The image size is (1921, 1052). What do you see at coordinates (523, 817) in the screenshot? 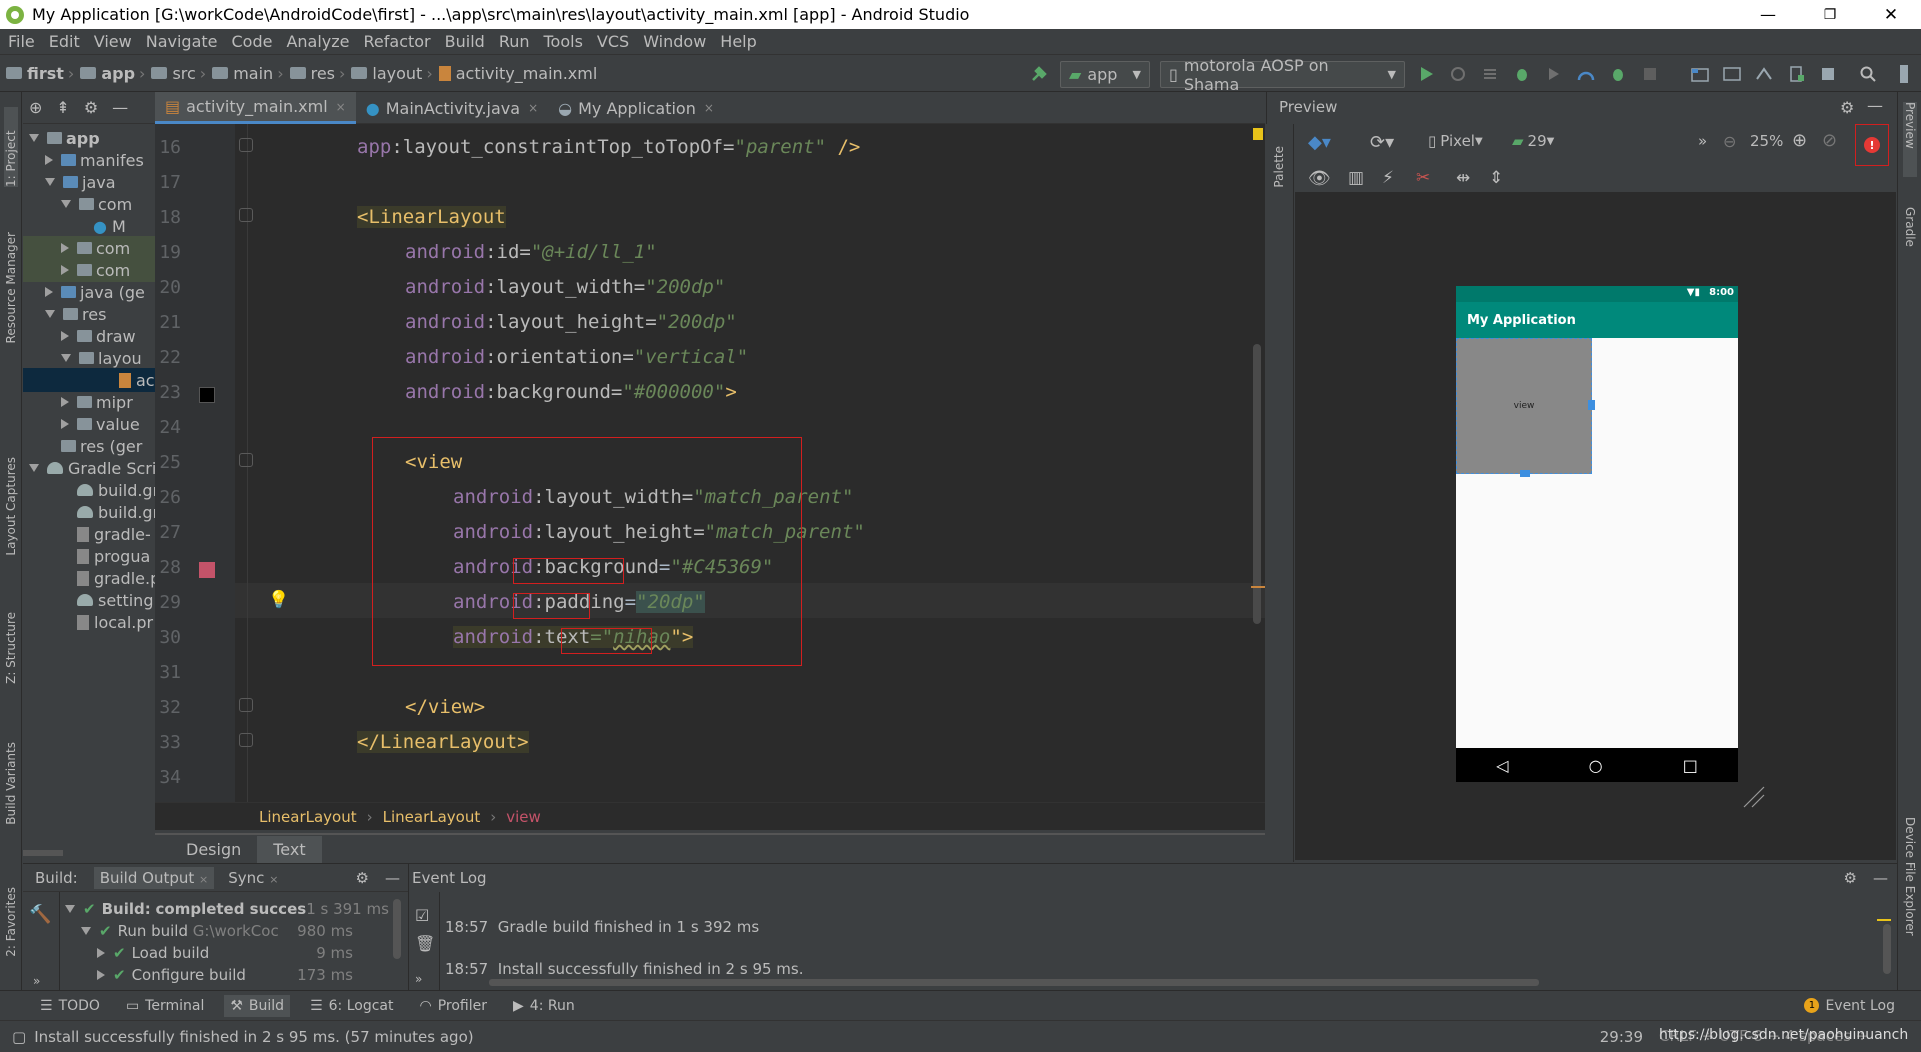
I see `breadcrumb-view: view` at bounding box center [523, 817].